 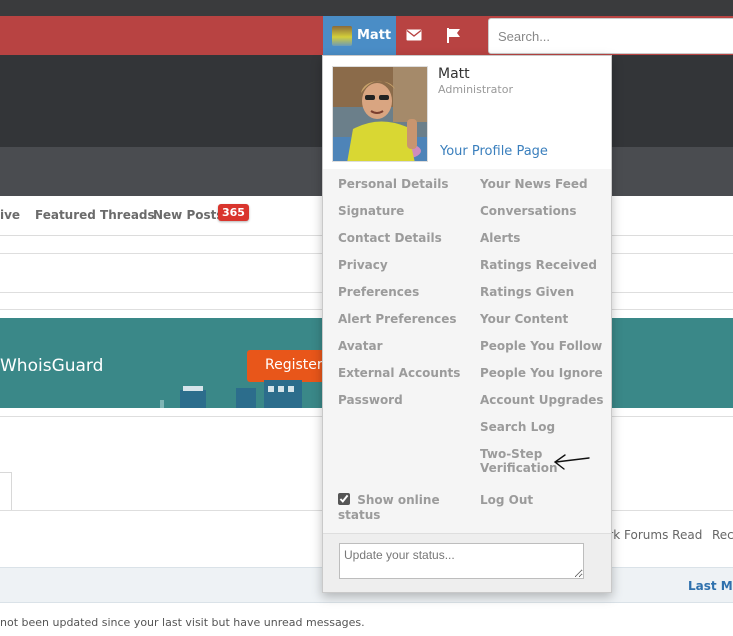 I want to click on menu-item-your-news-feed: Your News Feed, so click(x=534, y=184).